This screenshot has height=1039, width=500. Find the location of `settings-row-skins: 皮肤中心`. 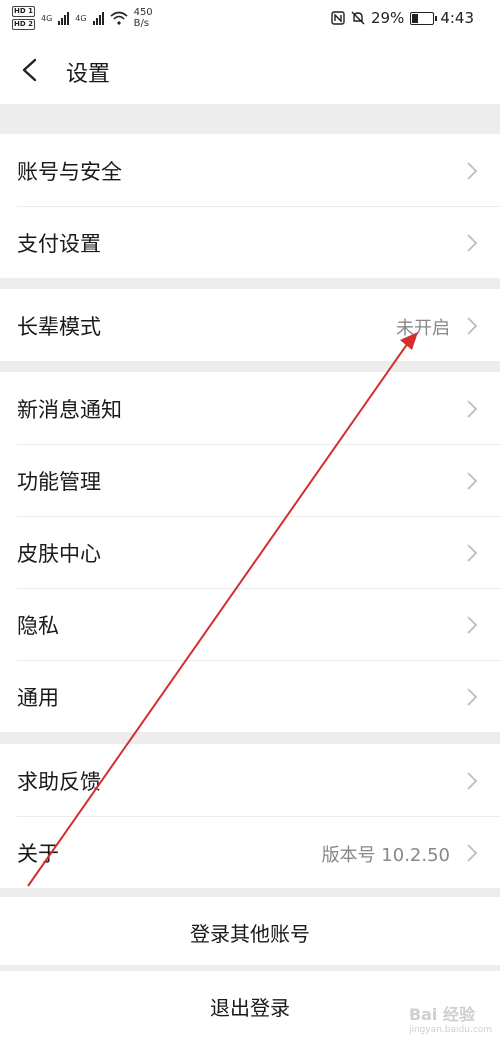

settings-row-skins: 皮肤中心 is located at coordinates (250, 552).